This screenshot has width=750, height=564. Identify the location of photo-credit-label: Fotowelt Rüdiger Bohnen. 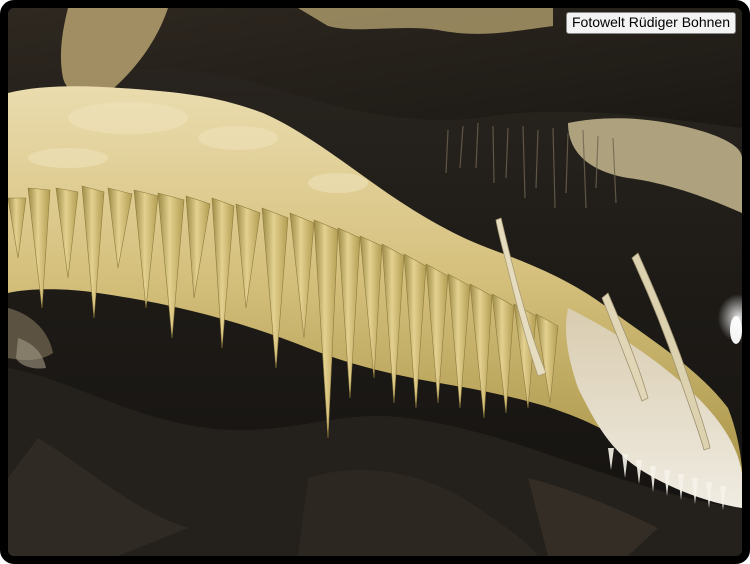
(651, 23).